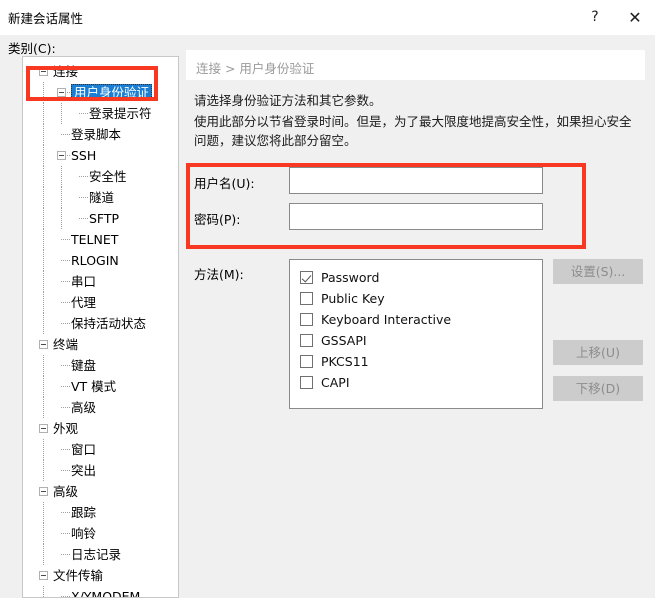 This screenshot has height=598, width=655. I want to click on tree-item-24: 文件传输, so click(100, 575).